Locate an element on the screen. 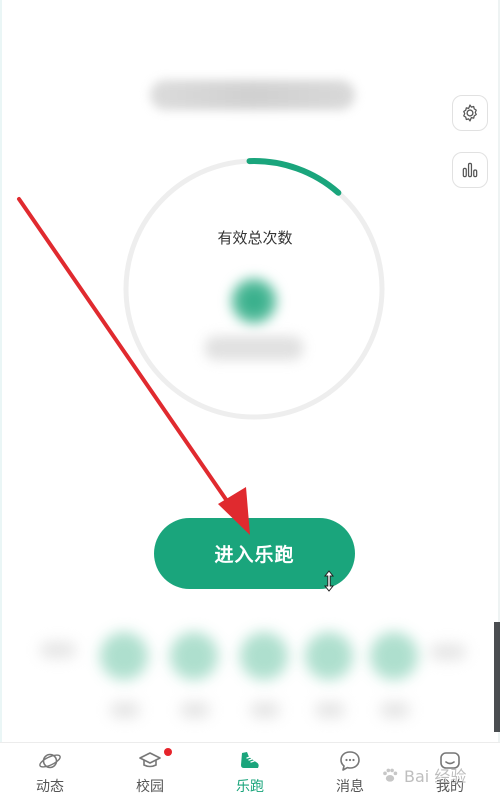 Image resolution: width=500 pixels, height=801 pixels. settings-button is located at coordinates (470, 113).